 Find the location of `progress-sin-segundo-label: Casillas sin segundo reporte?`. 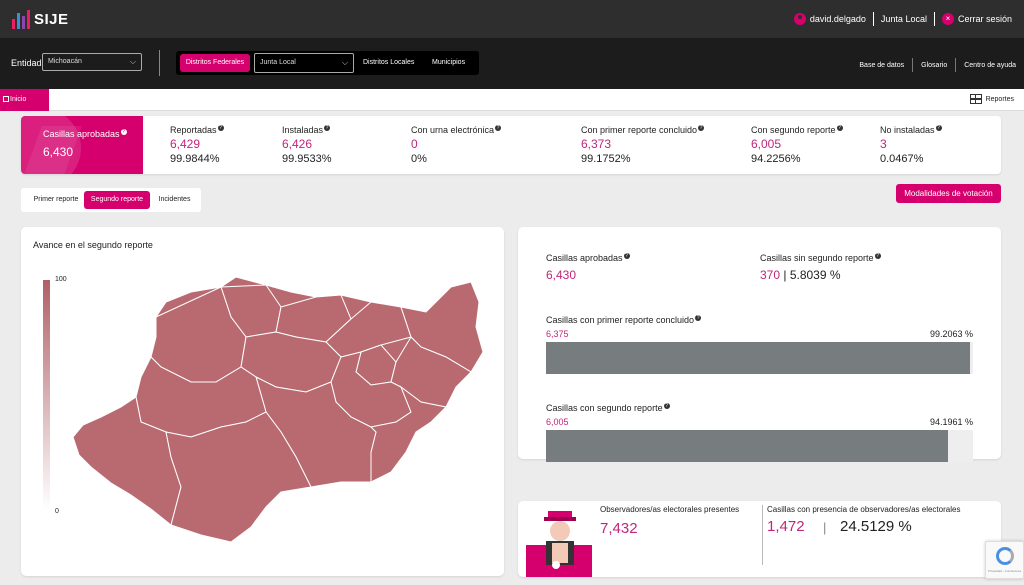

progress-sin-segundo-label: Casillas sin segundo reporte? is located at coordinates (820, 258).